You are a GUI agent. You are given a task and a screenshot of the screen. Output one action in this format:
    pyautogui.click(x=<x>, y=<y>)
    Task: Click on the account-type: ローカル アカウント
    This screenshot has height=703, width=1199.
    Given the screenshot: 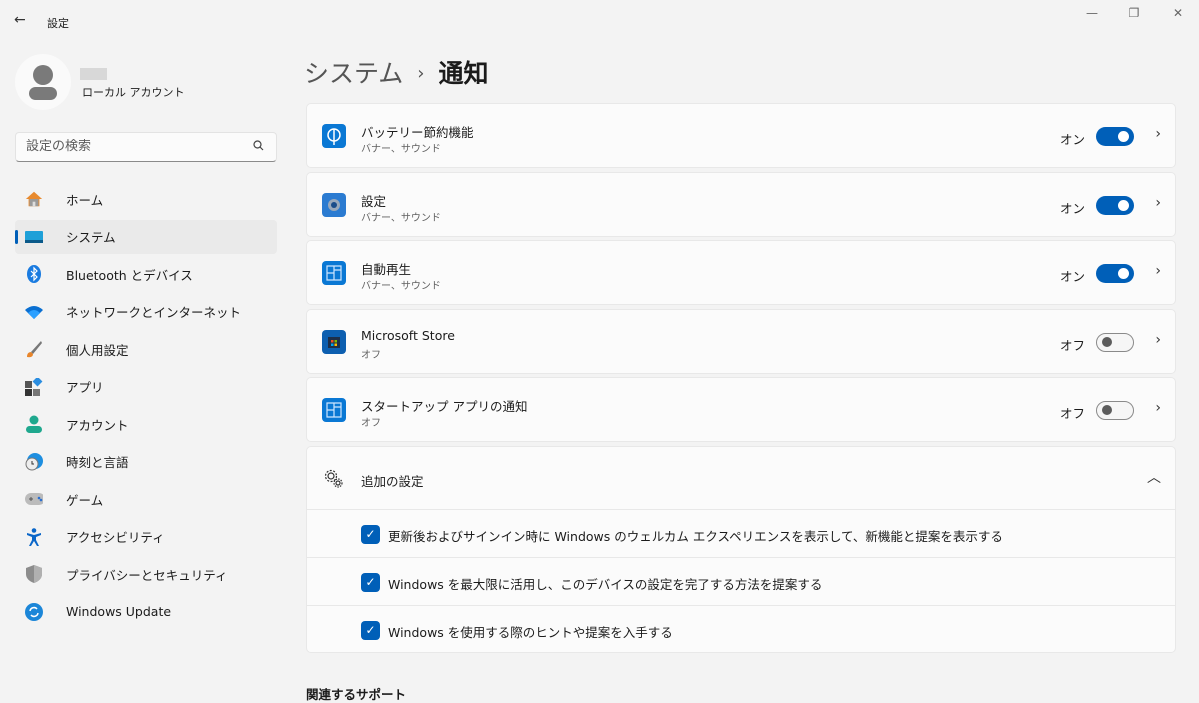 What is the action you would take?
    pyautogui.click(x=133, y=92)
    